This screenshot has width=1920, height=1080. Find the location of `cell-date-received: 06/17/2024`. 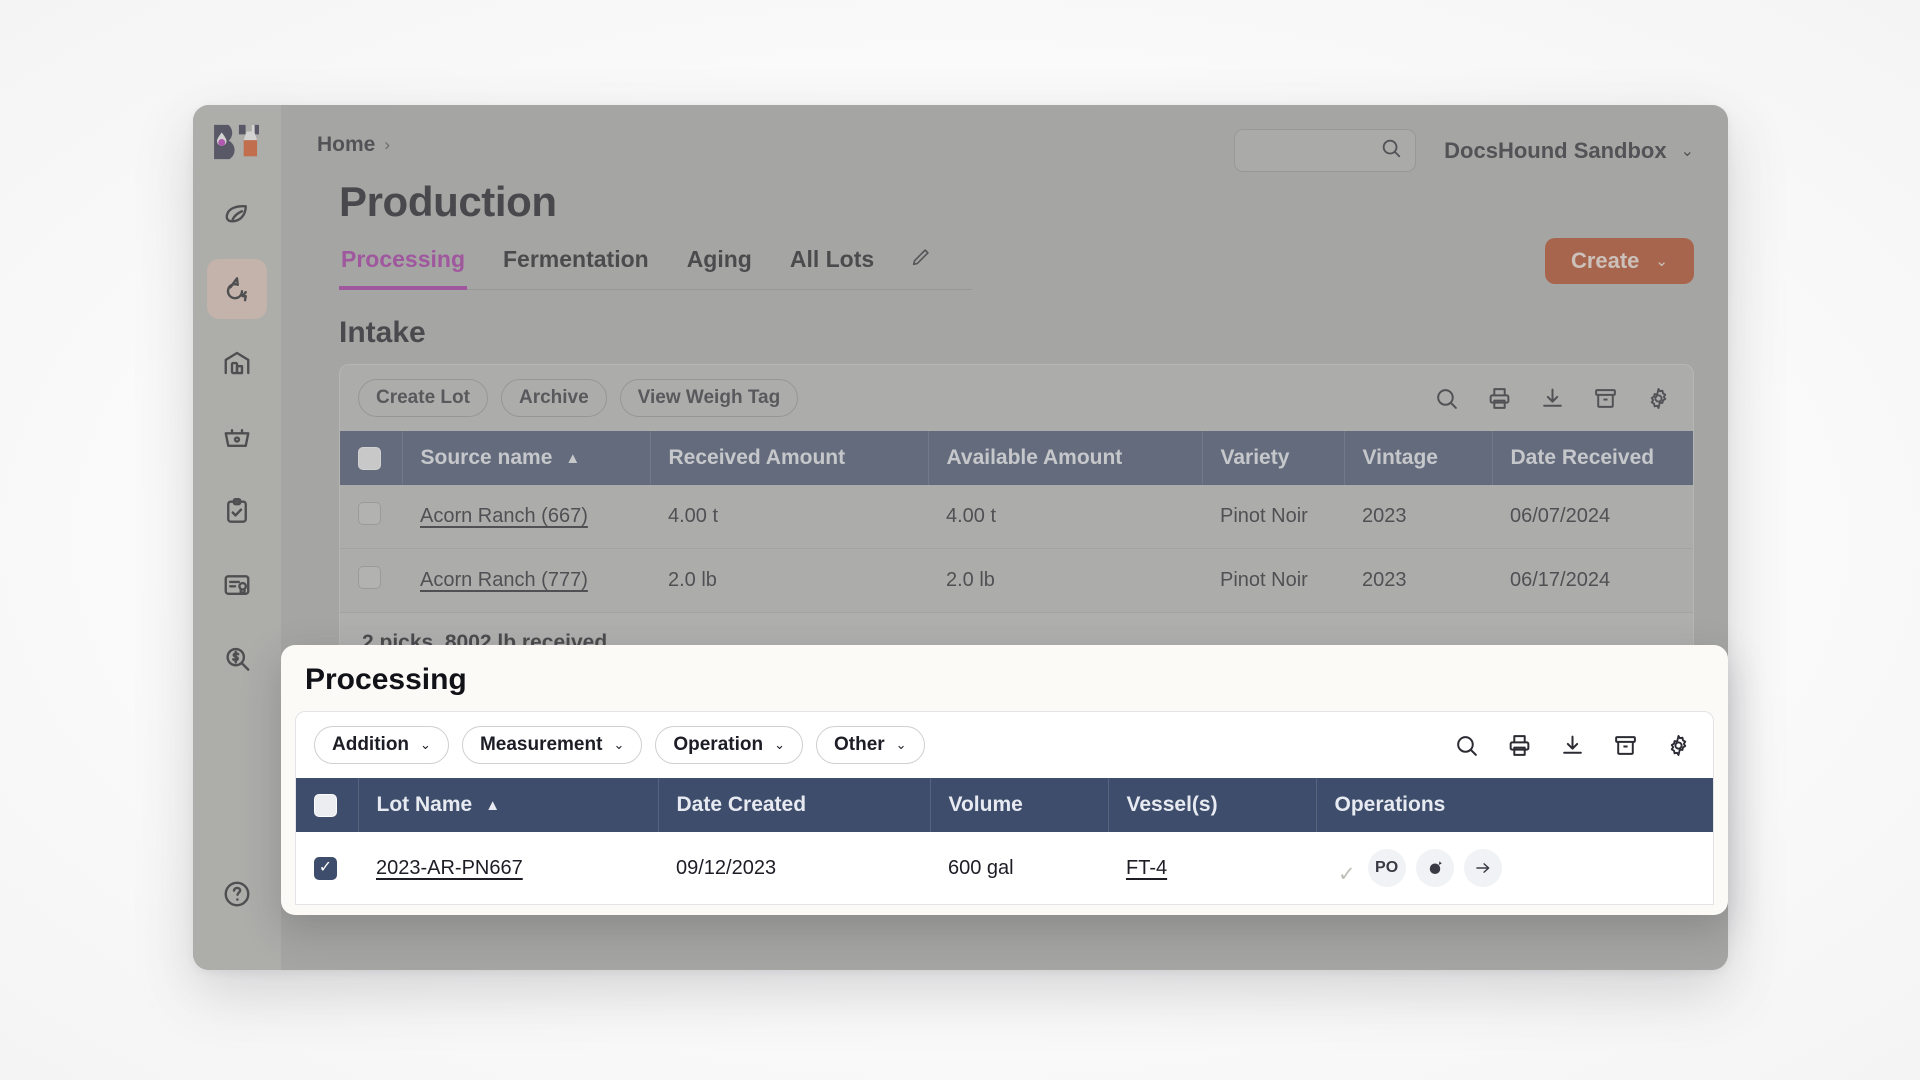

cell-date-received: 06/17/2024 is located at coordinates (1592, 580).